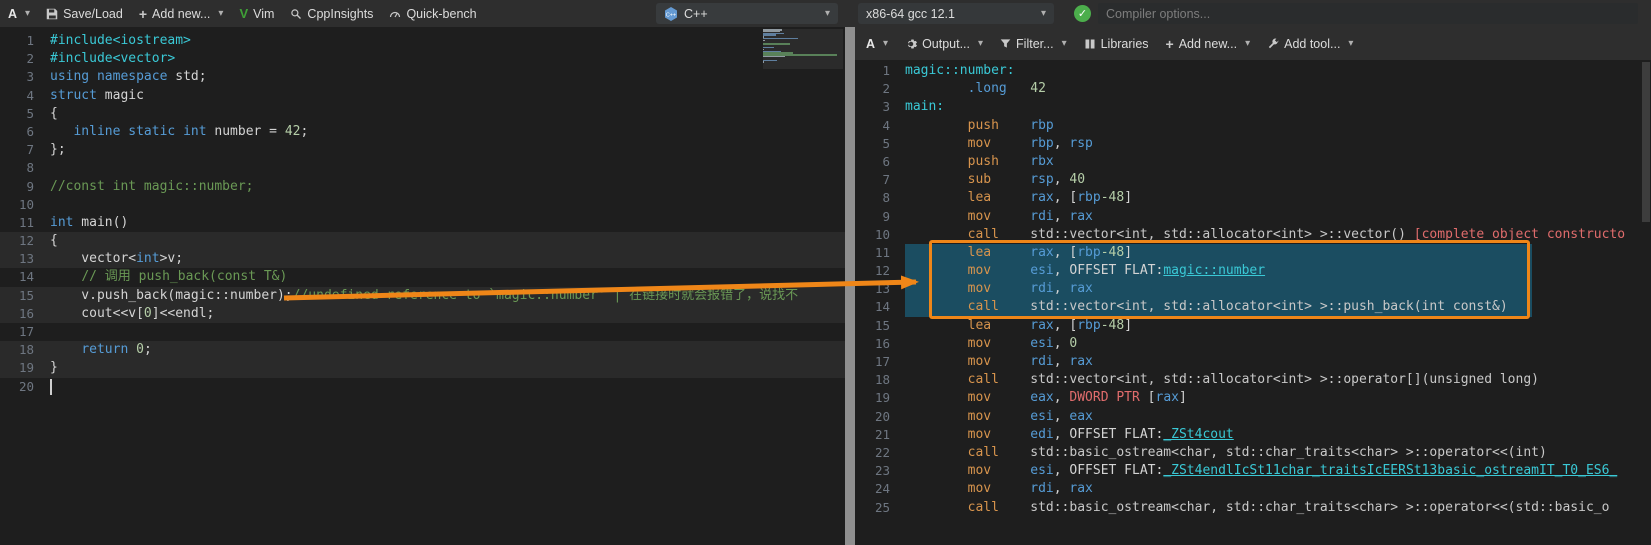  Describe the element at coordinates (882, 489) in the screenshot. I see `line-number: 24` at that location.